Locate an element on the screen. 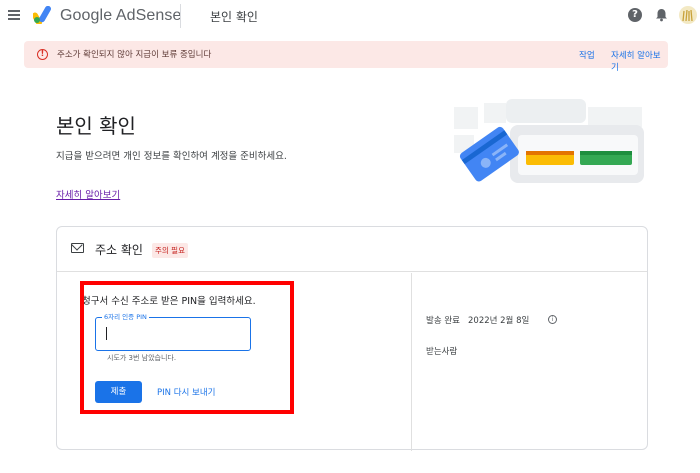 Image resolution: width=700 pixels, height=473 pixels. sent-status-label: 발송 완료 is located at coordinates (443, 321).